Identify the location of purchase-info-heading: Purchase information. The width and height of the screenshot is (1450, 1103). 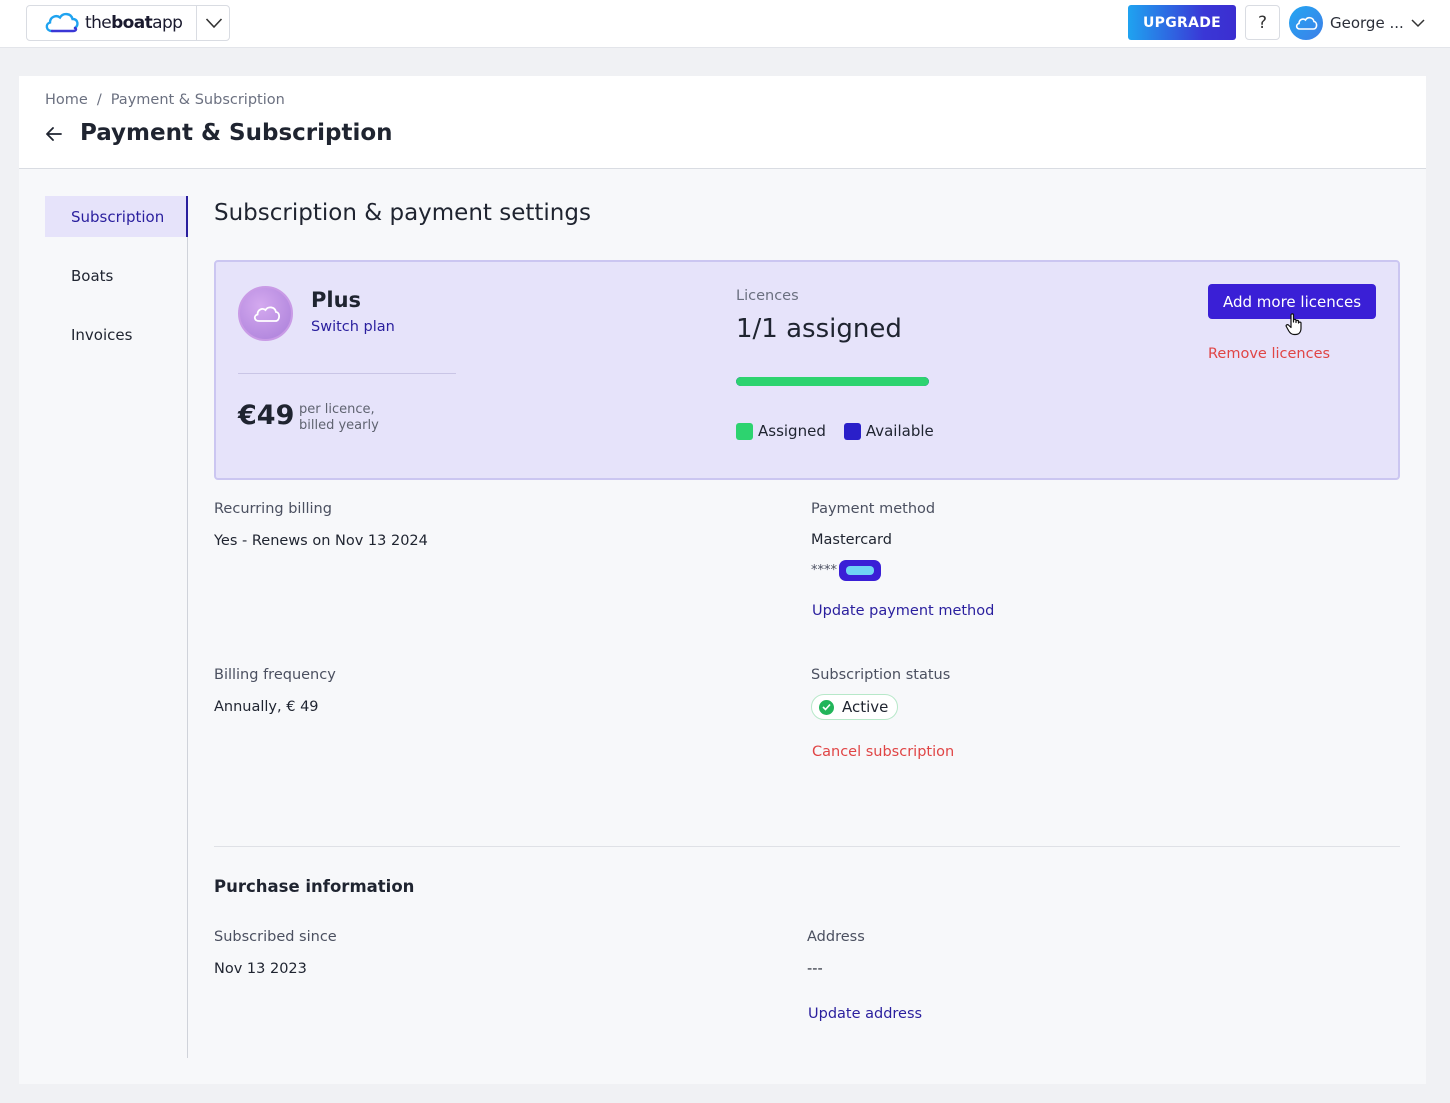
(314, 886).